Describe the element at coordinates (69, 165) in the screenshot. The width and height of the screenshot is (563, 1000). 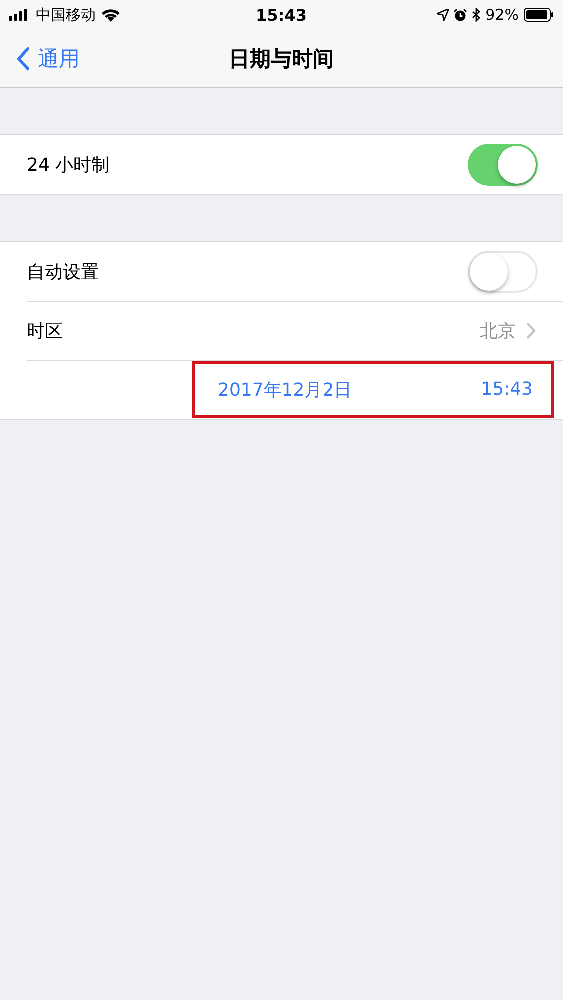
I see `setting-label: 24 小时制` at that location.